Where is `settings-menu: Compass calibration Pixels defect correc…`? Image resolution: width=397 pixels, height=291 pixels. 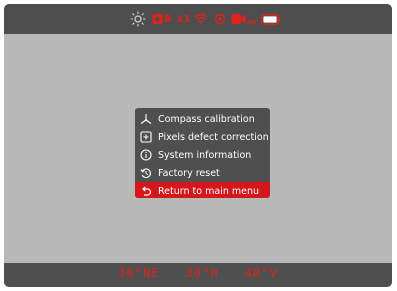
settings-menu: Compass calibration Pixels defect correc… is located at coordinates (202, 153).